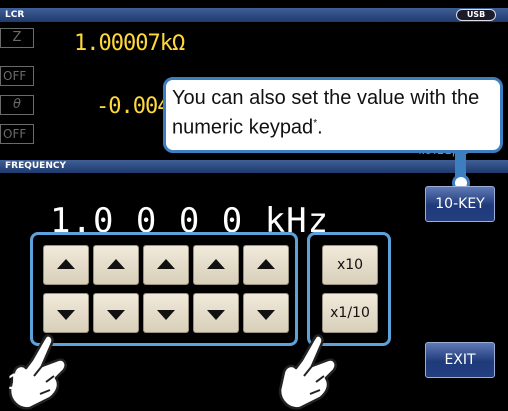 The image size is (508, 411). Describe the element at coordinates (254, 15) in the screenshot. I see `lcr-title-bar: LCR USB` at that location.